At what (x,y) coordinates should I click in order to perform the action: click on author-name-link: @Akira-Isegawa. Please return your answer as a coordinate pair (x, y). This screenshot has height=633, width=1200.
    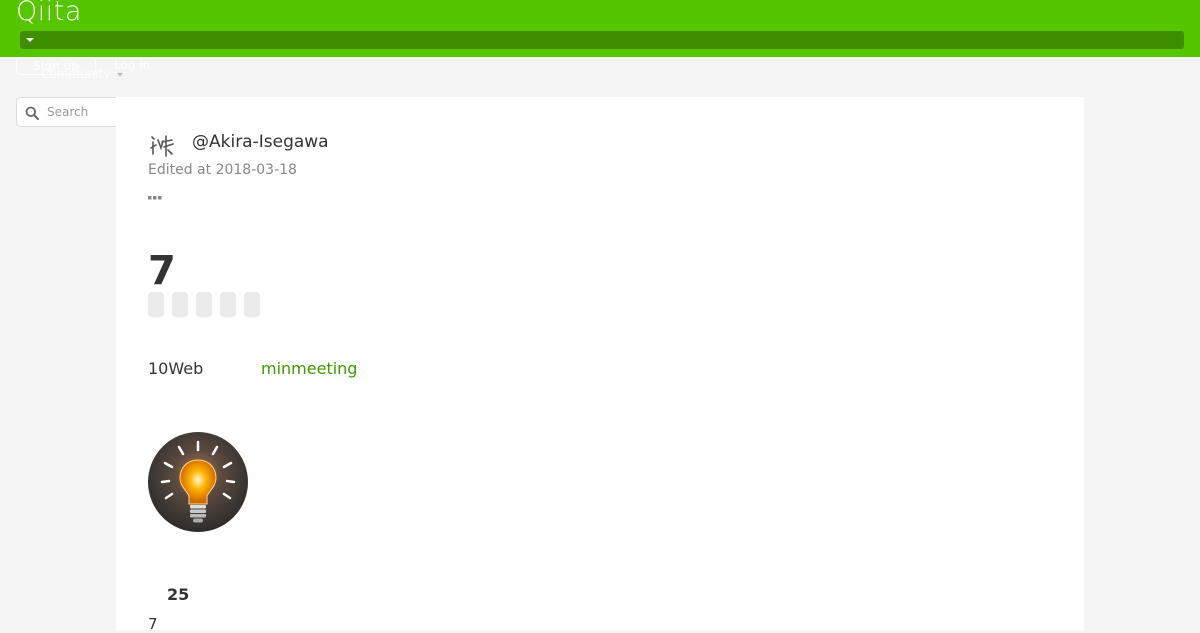
    Looking at the image, I should click on (260, 142).